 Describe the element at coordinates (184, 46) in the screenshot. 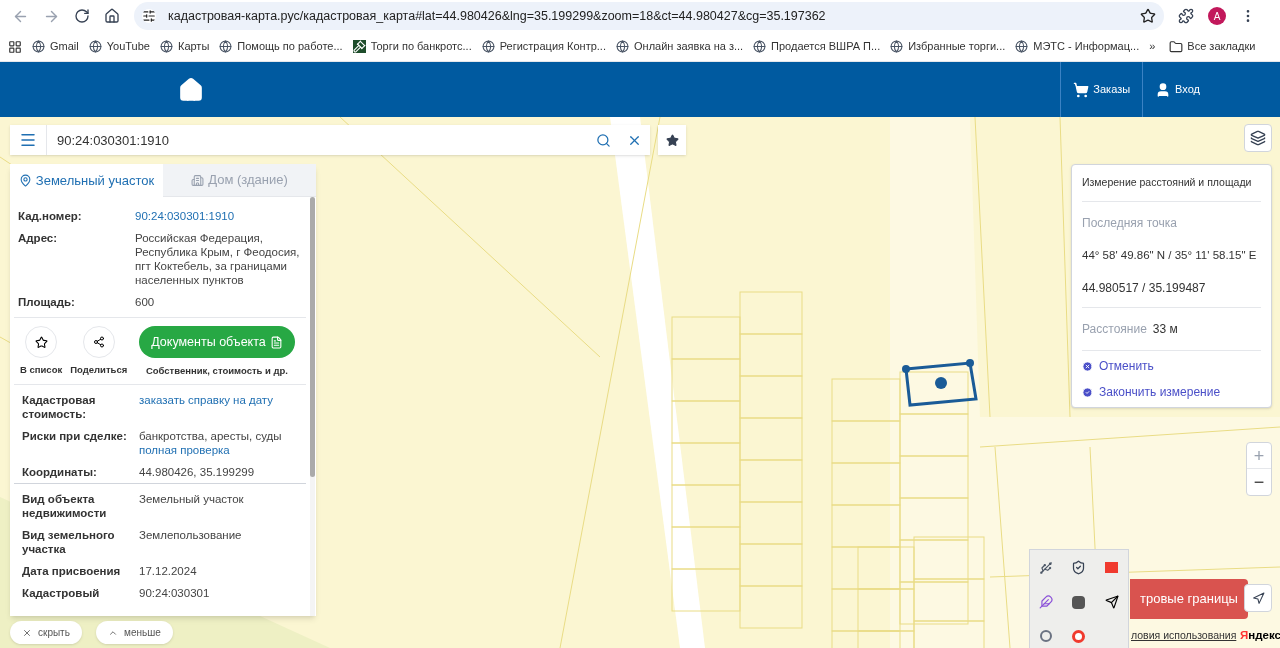

I see `bookmark-item: Карты` at that location.